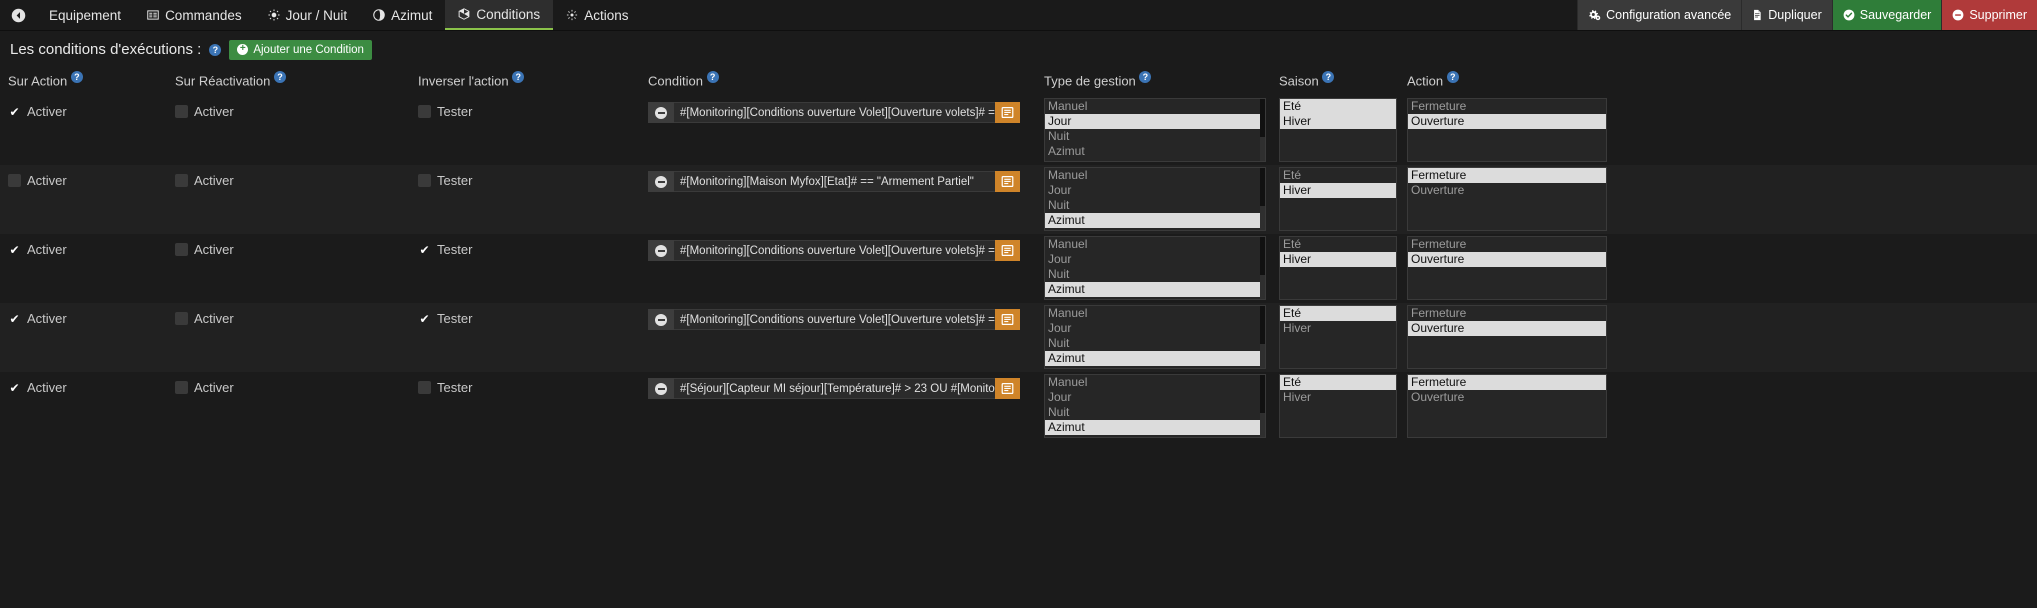 The height and width of the screenshot is (608, 2037). Describe the element at coordinates (597, 15) in the screenshot. I see `nav-item-actions: Actions` at that location.